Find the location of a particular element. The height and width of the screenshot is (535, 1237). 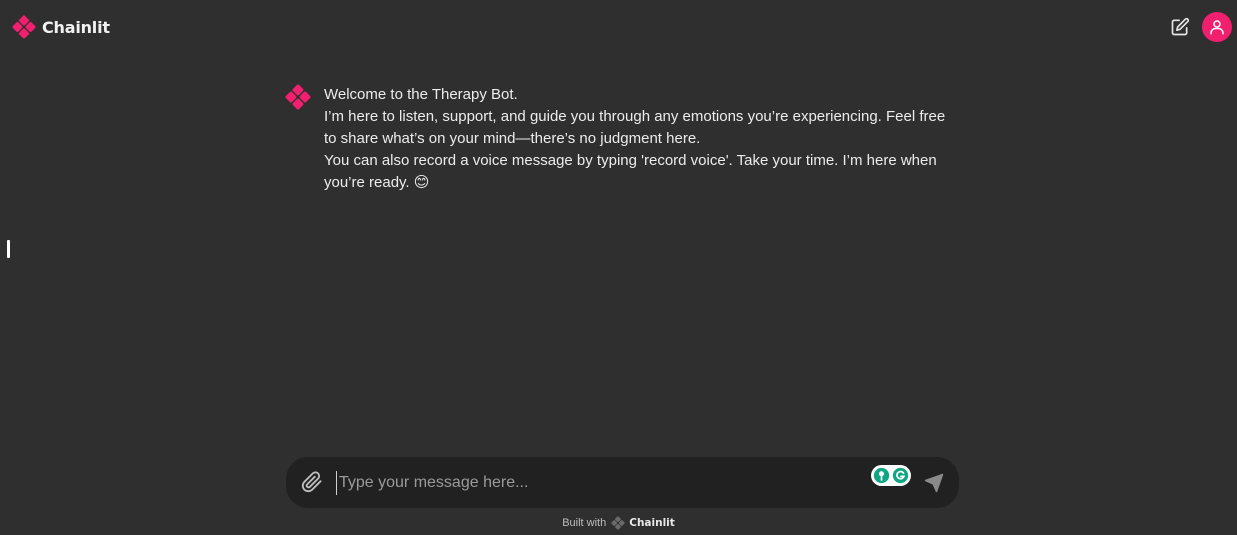

message-composer is located at coordinates (622, 482).